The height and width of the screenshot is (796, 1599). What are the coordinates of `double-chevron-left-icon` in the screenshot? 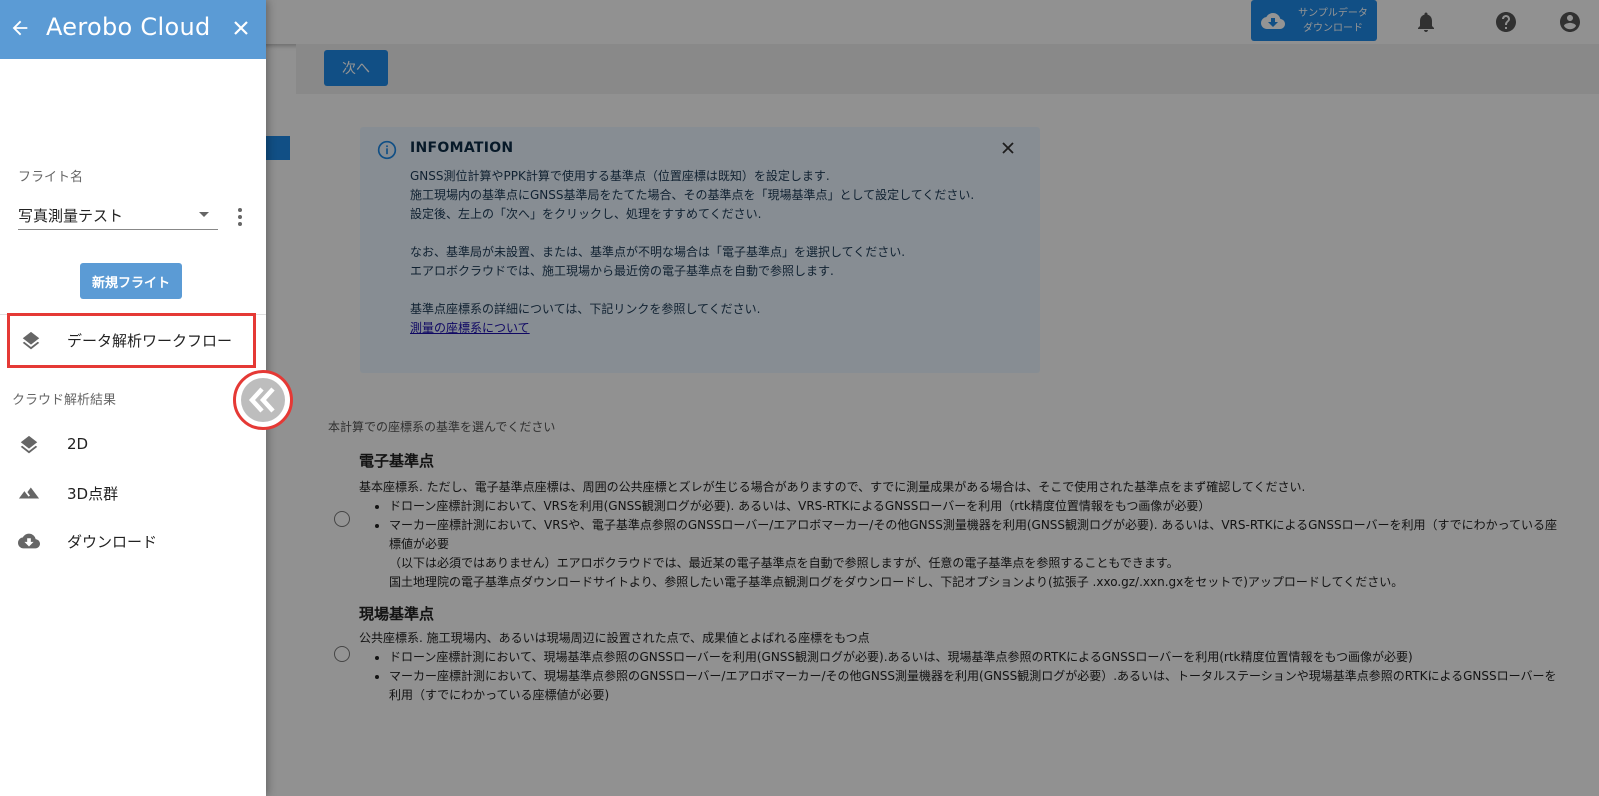 It's located at (261, 400).